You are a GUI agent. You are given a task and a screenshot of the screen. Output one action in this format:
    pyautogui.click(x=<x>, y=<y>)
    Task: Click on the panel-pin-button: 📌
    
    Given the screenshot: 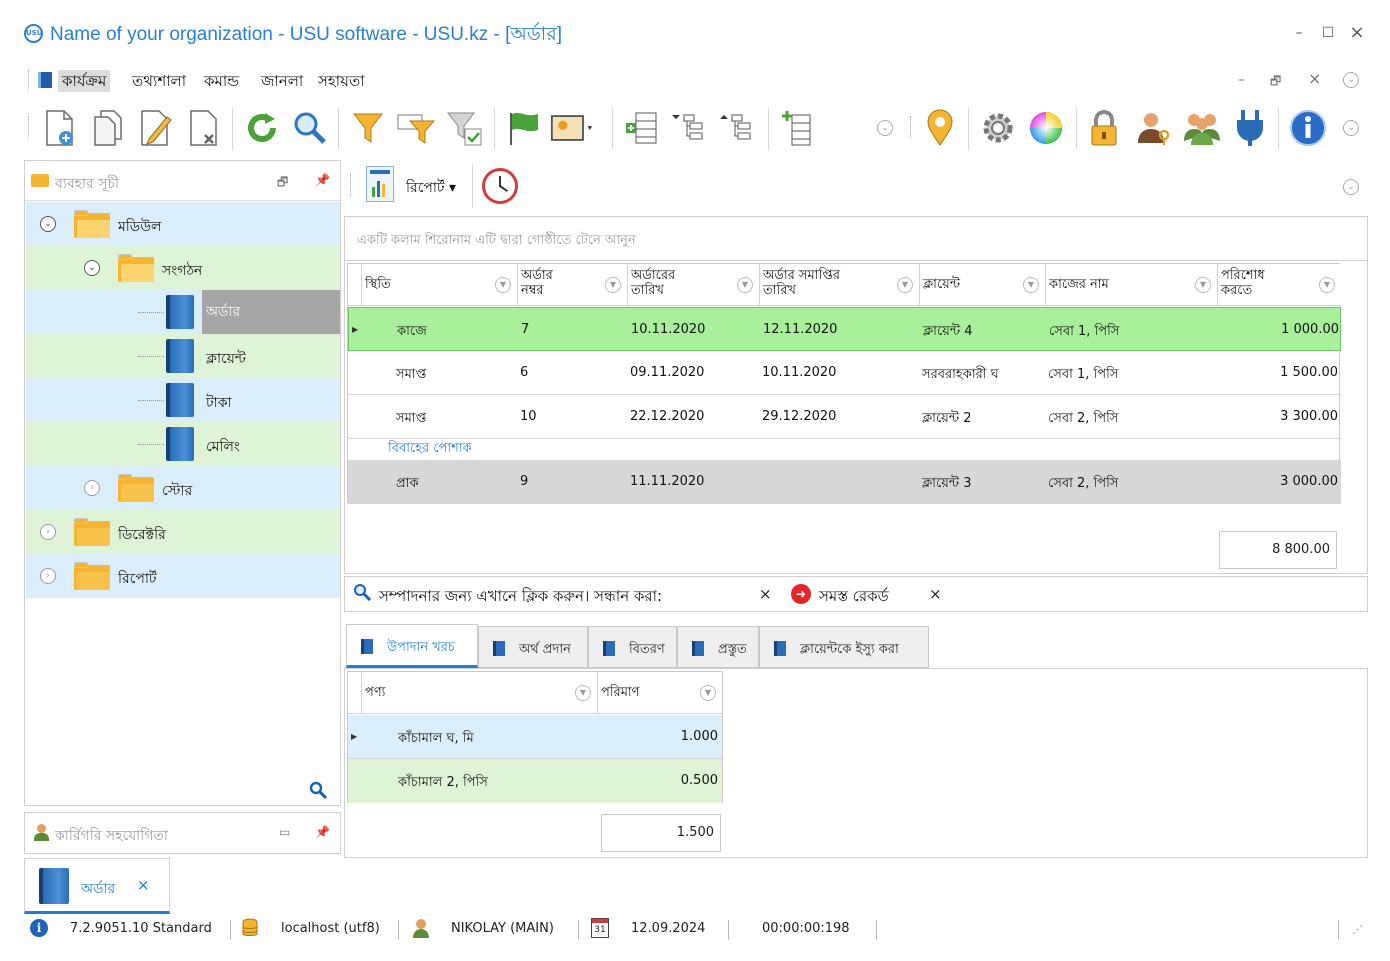 What is the action you would take?
    pyautogui.click(x=322, y=180)
    